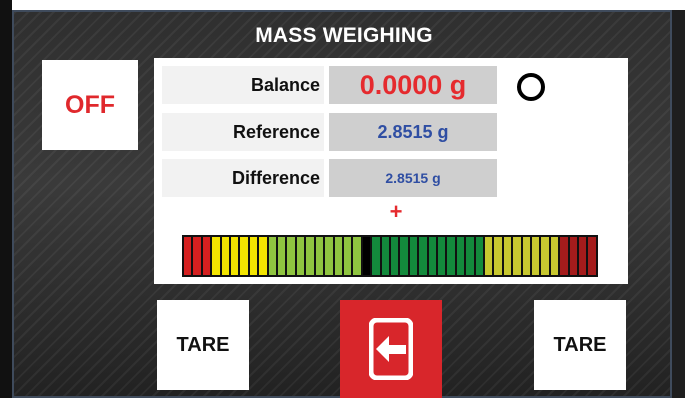  Describe the element at coordinates (243, 132) in the screenshot. I see `reference-label: Reference` at that location.